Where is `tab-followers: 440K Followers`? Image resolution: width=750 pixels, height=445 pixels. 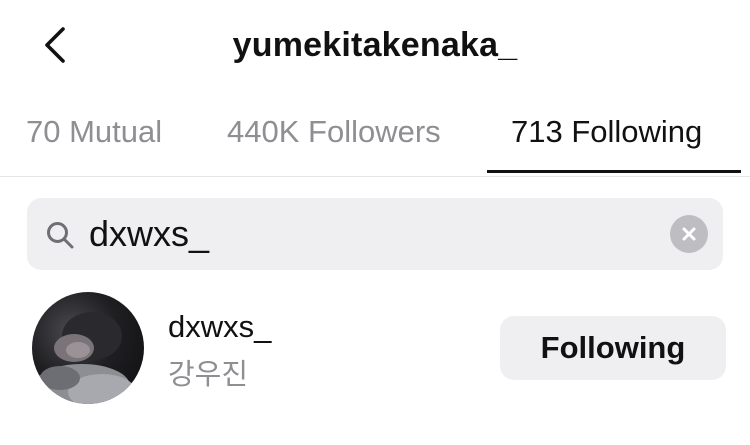 tab-followers: 440K Followers is located at coordinates (334, 132).